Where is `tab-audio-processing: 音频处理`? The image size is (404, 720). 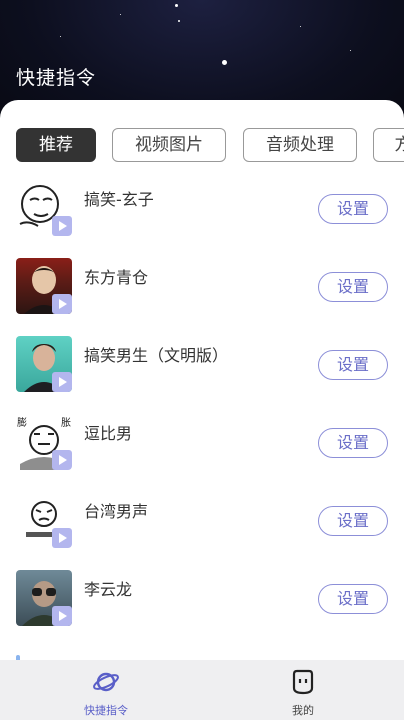 tab-audio-processing: 音频处理 is located at coordinates (300, 145).